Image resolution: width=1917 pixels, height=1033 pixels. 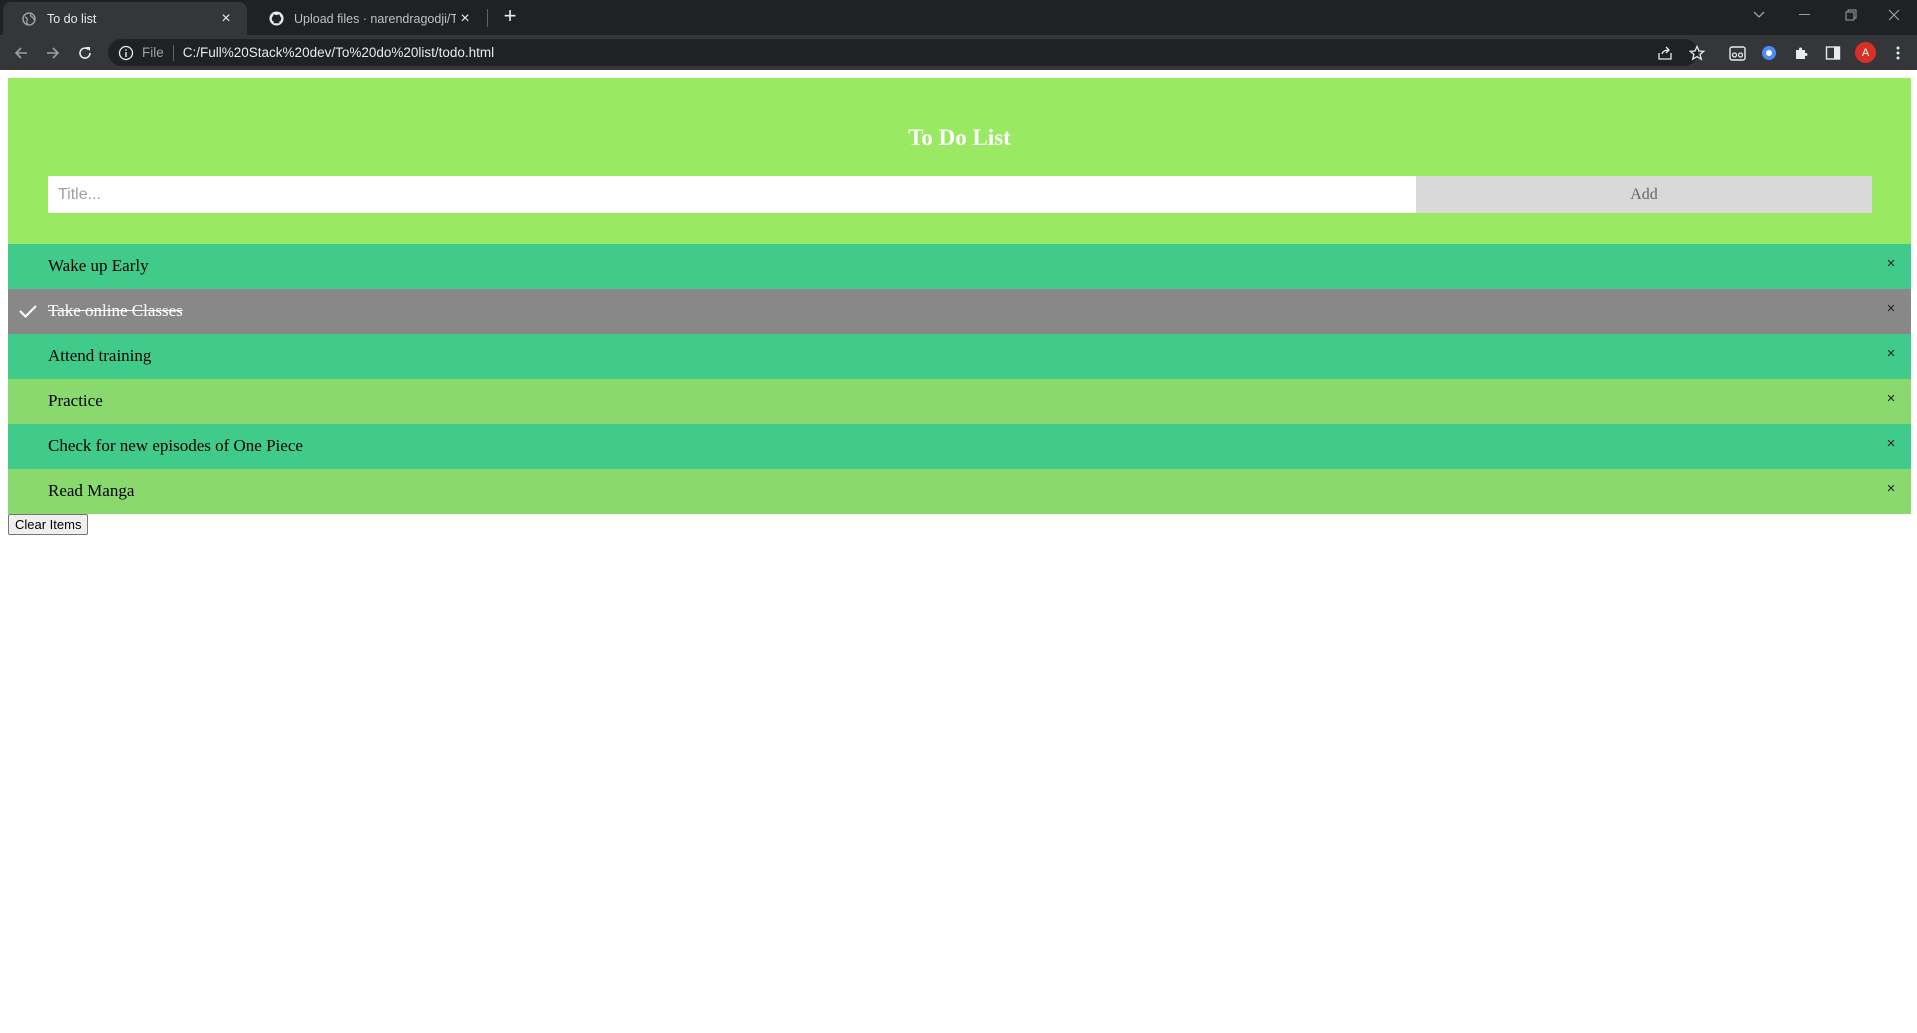 What do you see at coordinates (1851, 15) in the screenshot?
I see `restore-icon` at bounding box center [1851, 15].